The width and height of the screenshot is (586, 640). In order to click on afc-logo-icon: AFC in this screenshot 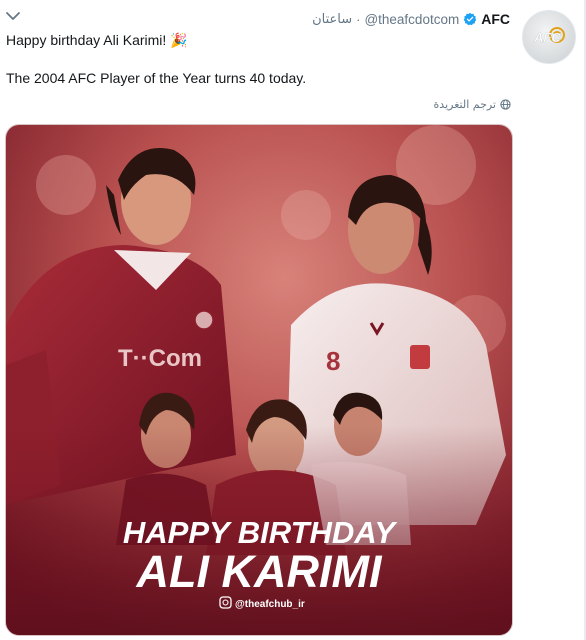, I will do `click(549, 36)`.